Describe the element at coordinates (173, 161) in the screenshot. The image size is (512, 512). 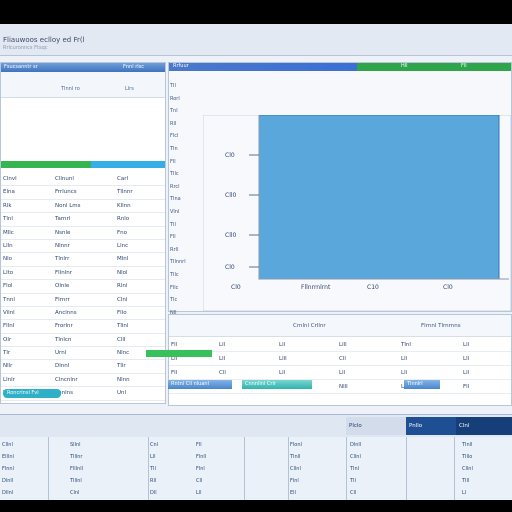
I see `chart-side-item-label: Fll` at that location.